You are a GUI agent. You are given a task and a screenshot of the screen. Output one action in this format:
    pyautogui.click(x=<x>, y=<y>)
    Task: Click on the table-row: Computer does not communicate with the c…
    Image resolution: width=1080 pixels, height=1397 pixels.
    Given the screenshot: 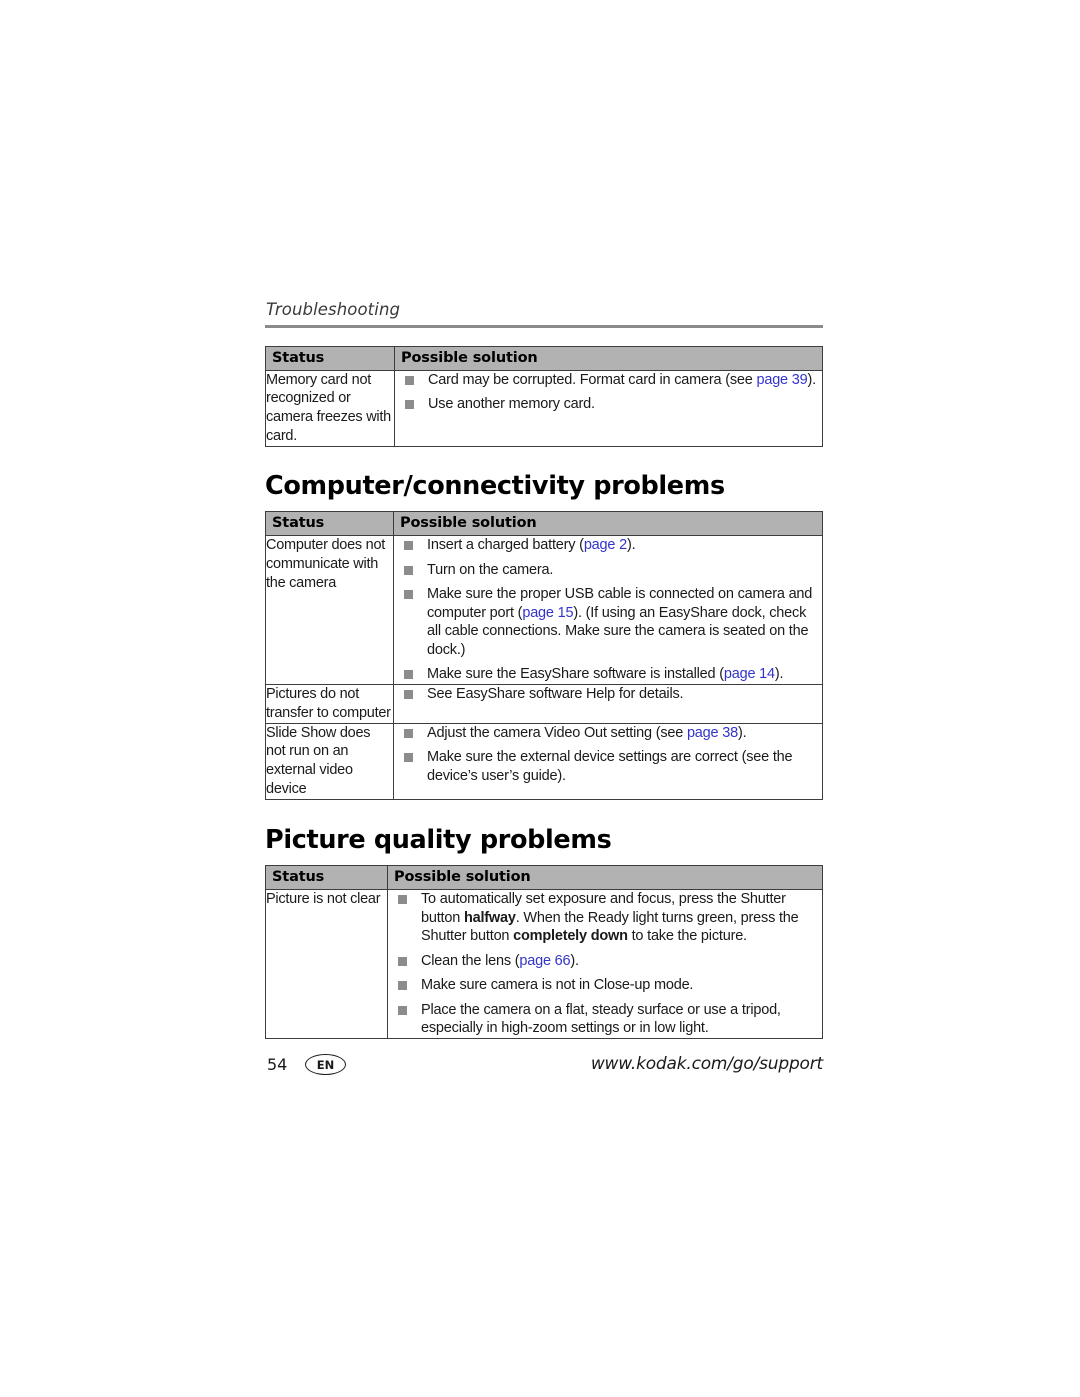 What is the action you would take?
    pyautogui.click(x=544, y=610)
    